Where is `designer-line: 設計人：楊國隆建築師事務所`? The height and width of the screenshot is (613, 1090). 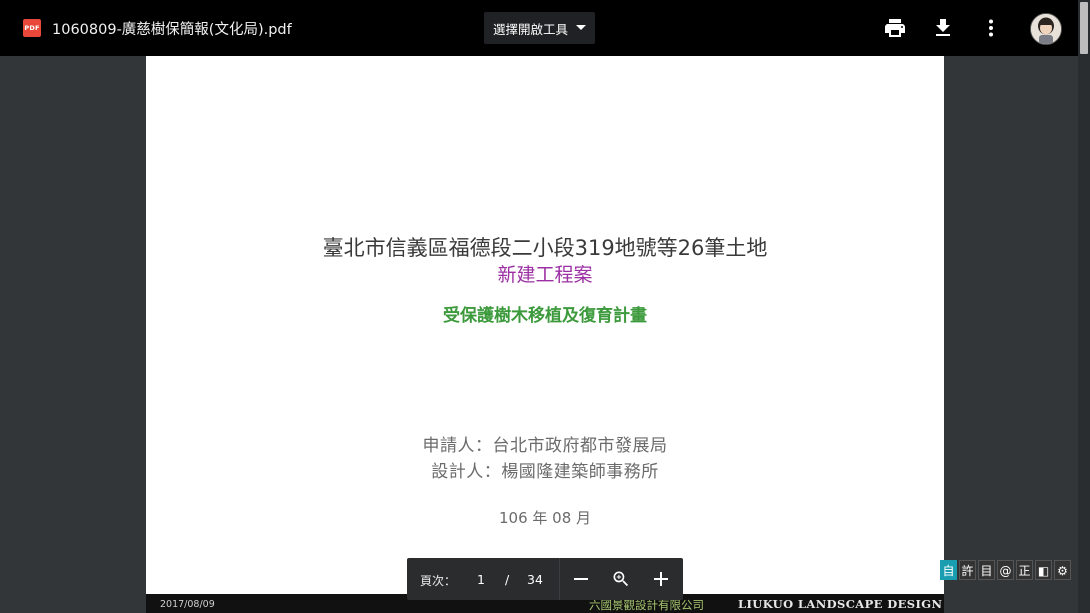
designer-line: 設計人：楊國隆建築師事務所 is located at coordinates (545, 472).